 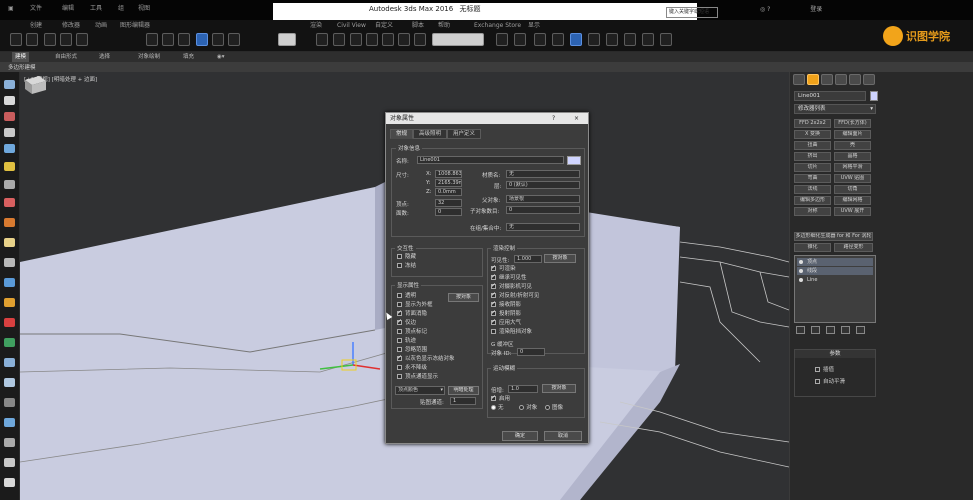 What do you see at coordinates (528, 408) in the screenshot?
I see `radio-object: 对象` at bounding box center [528, 408].